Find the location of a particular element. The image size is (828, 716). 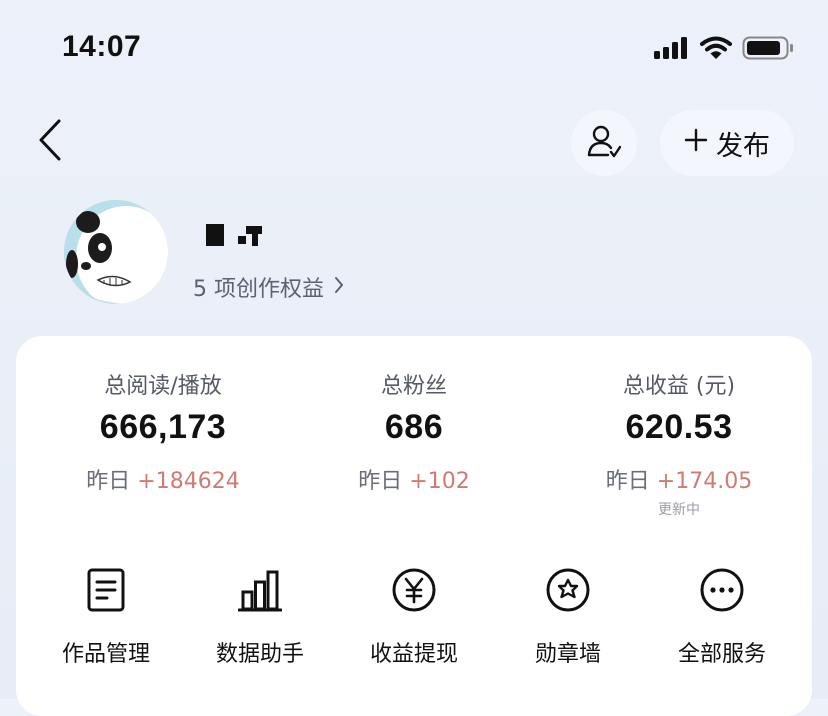

chevron-left-icon is located at coordinates (50, 142).